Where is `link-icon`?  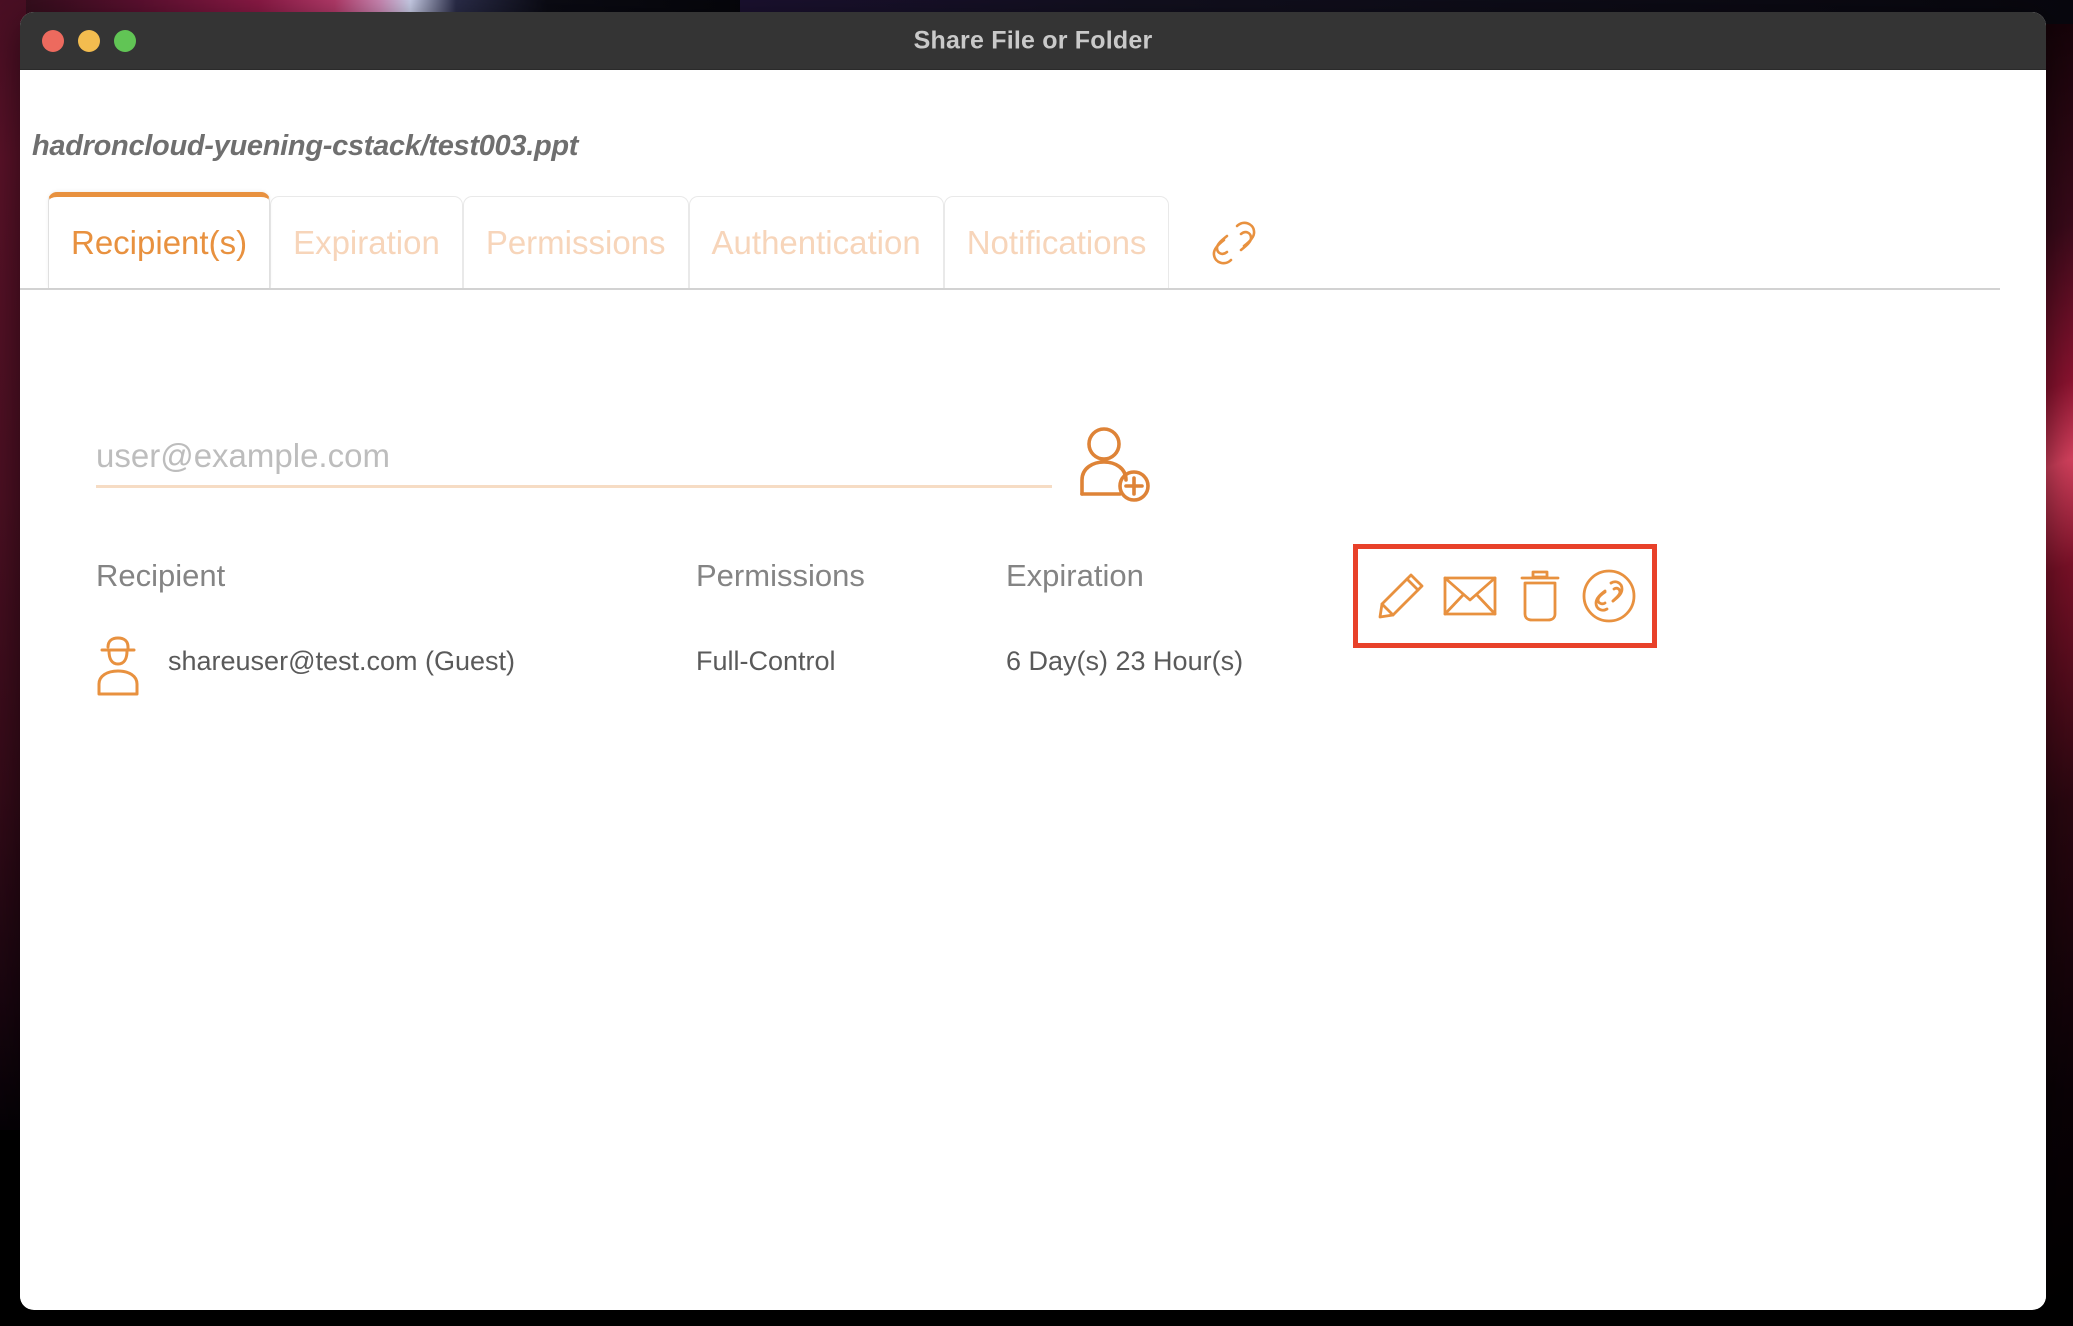
link-icon is located at coordinates (1234, 243).